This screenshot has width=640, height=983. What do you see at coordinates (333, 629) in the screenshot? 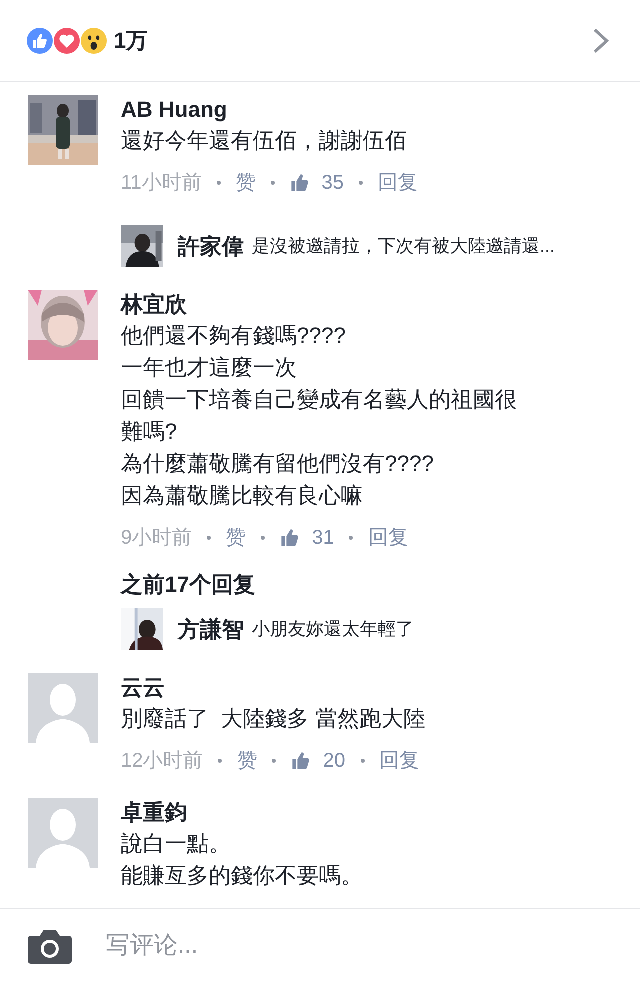
I see `reply-text: 小朋友妳還太年輕了` at bounding box center [333, 629].